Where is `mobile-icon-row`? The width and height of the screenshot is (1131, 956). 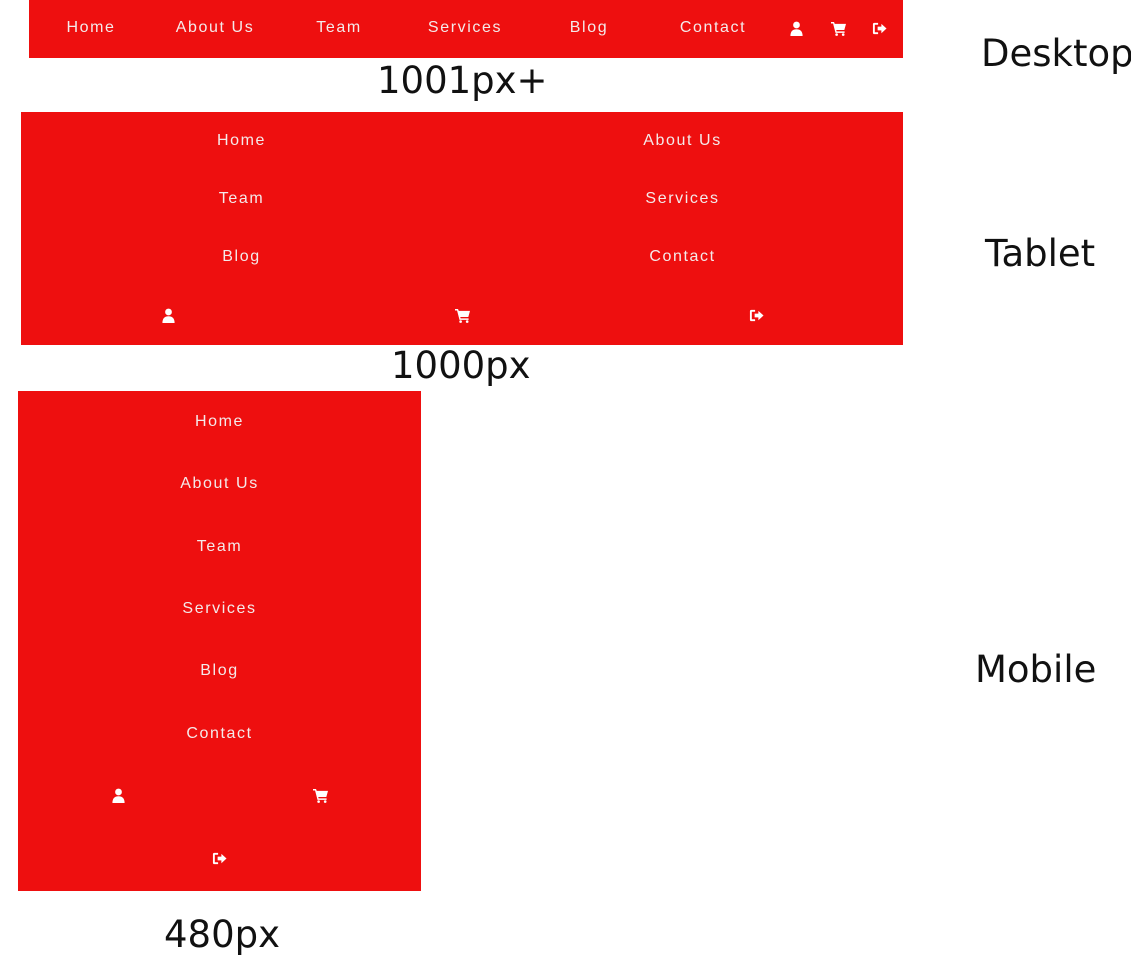
mobile-icon-row is located at coordinates (219, 796).